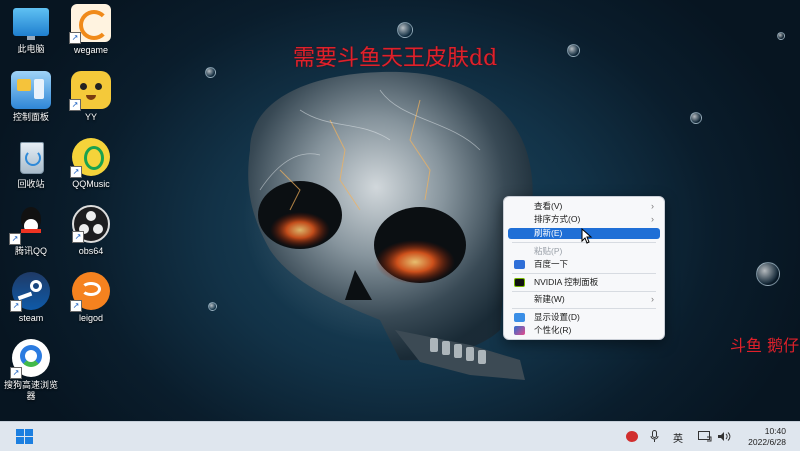 This screenshot has height=451, width=800. Describe the element at coordinates (31, 157) in the screenshot. I see `recycle-bin-icon` at that location.